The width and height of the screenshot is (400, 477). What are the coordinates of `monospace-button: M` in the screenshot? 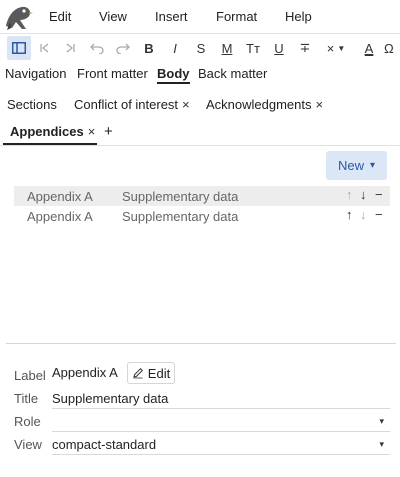 It's located at (227, 48).